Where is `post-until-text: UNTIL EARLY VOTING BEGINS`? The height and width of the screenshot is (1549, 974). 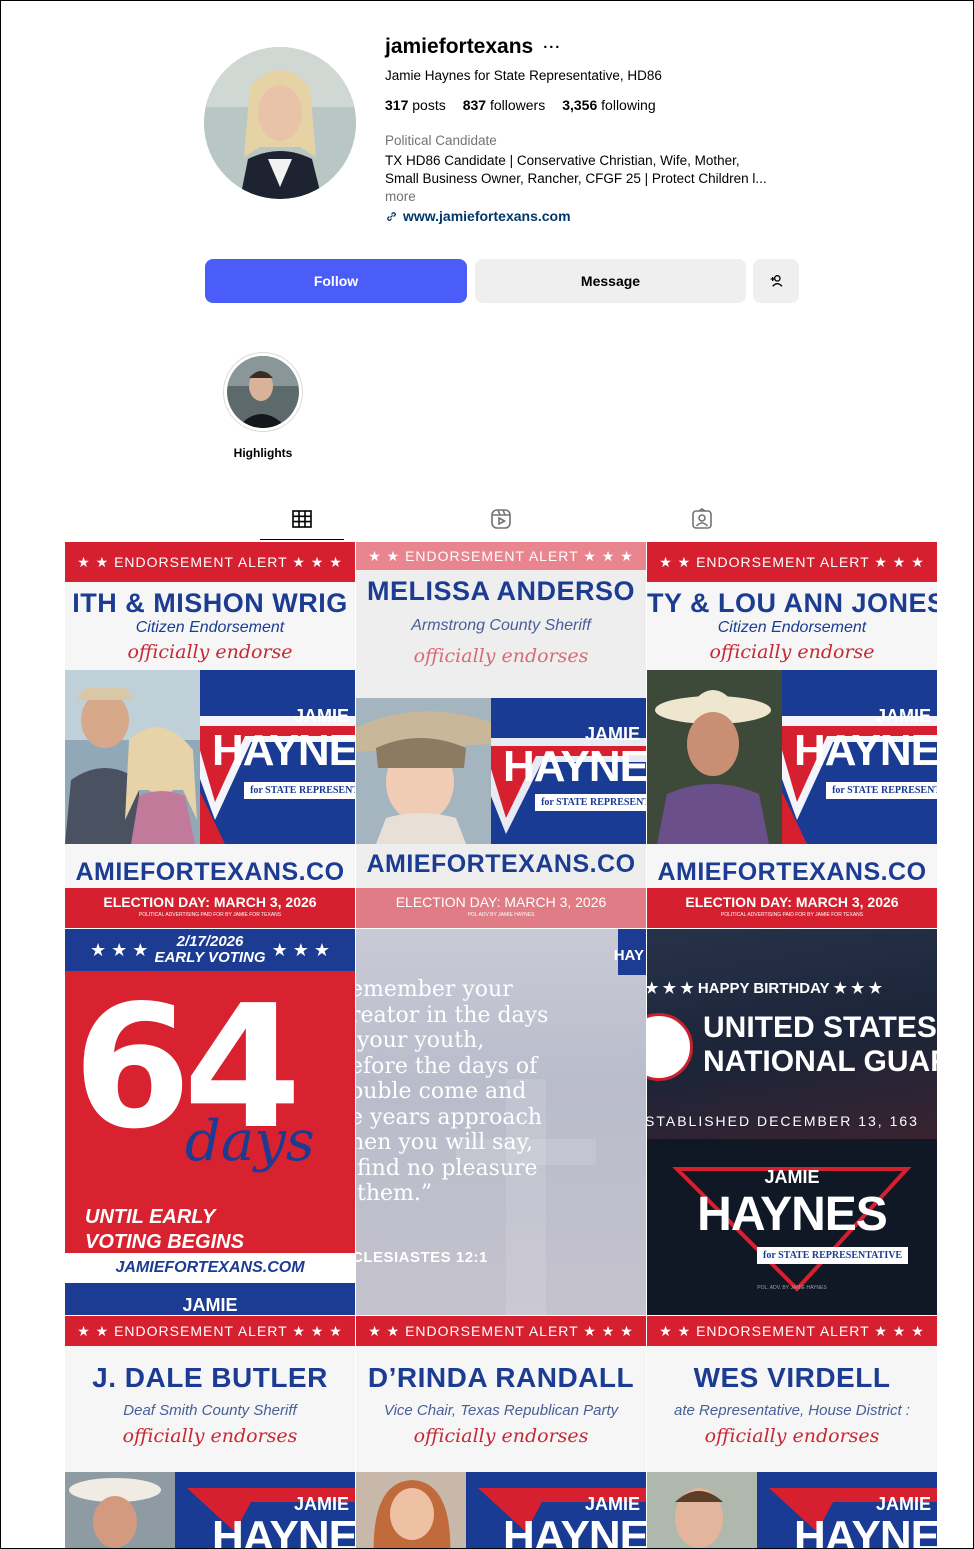 post-until-text: UNTIL EARLY VOTING BEGINS is located at coordinates (164, 1229).